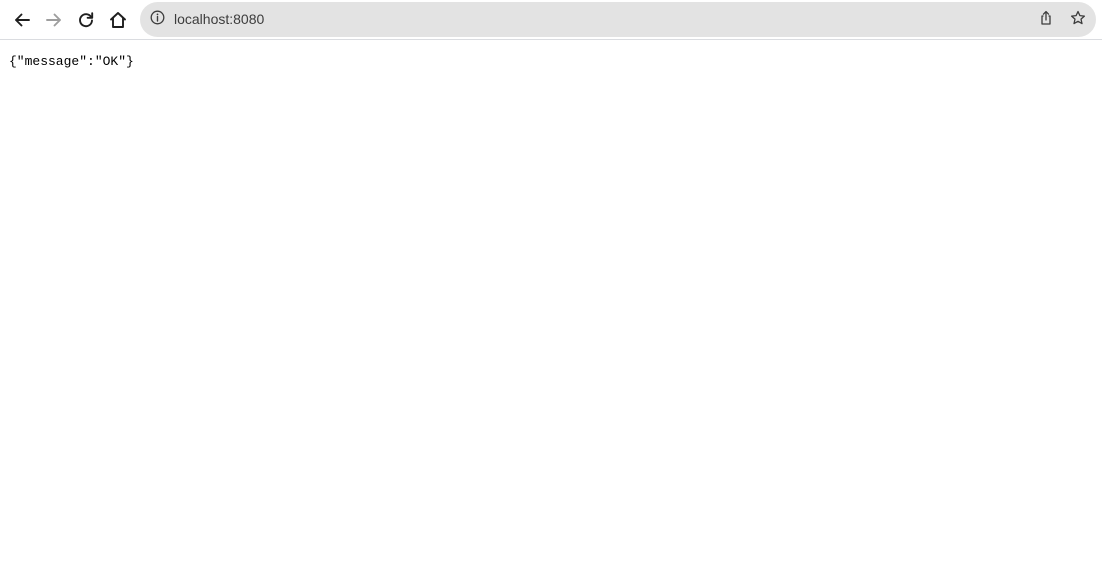 This screenshot has width=1102, height=586. I want to click on share-button, so click(1046, 20).